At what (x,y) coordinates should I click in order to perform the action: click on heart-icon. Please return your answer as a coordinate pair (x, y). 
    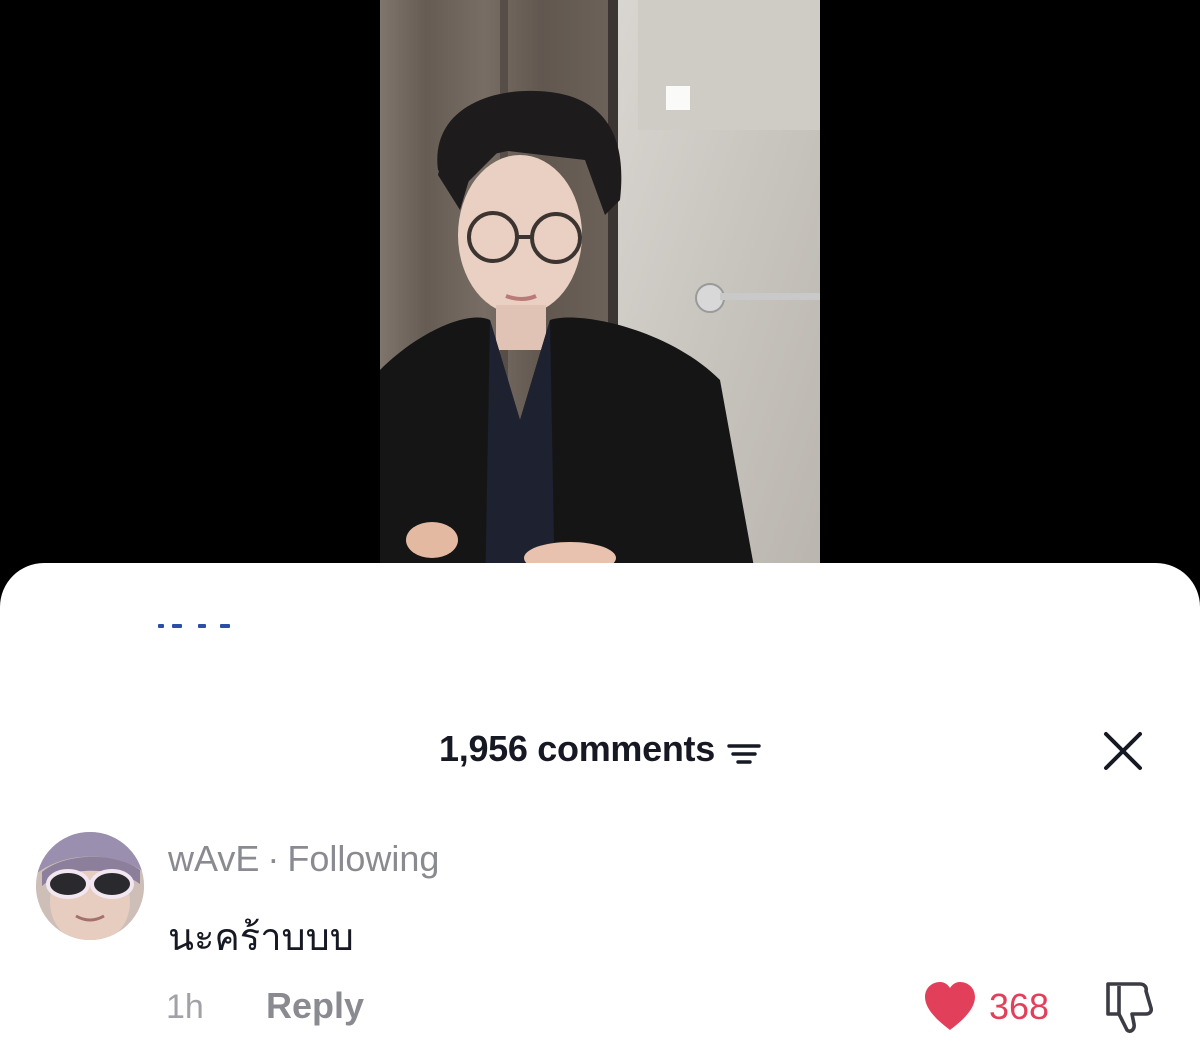
    Looking at the image, I should click on (950, 1006).